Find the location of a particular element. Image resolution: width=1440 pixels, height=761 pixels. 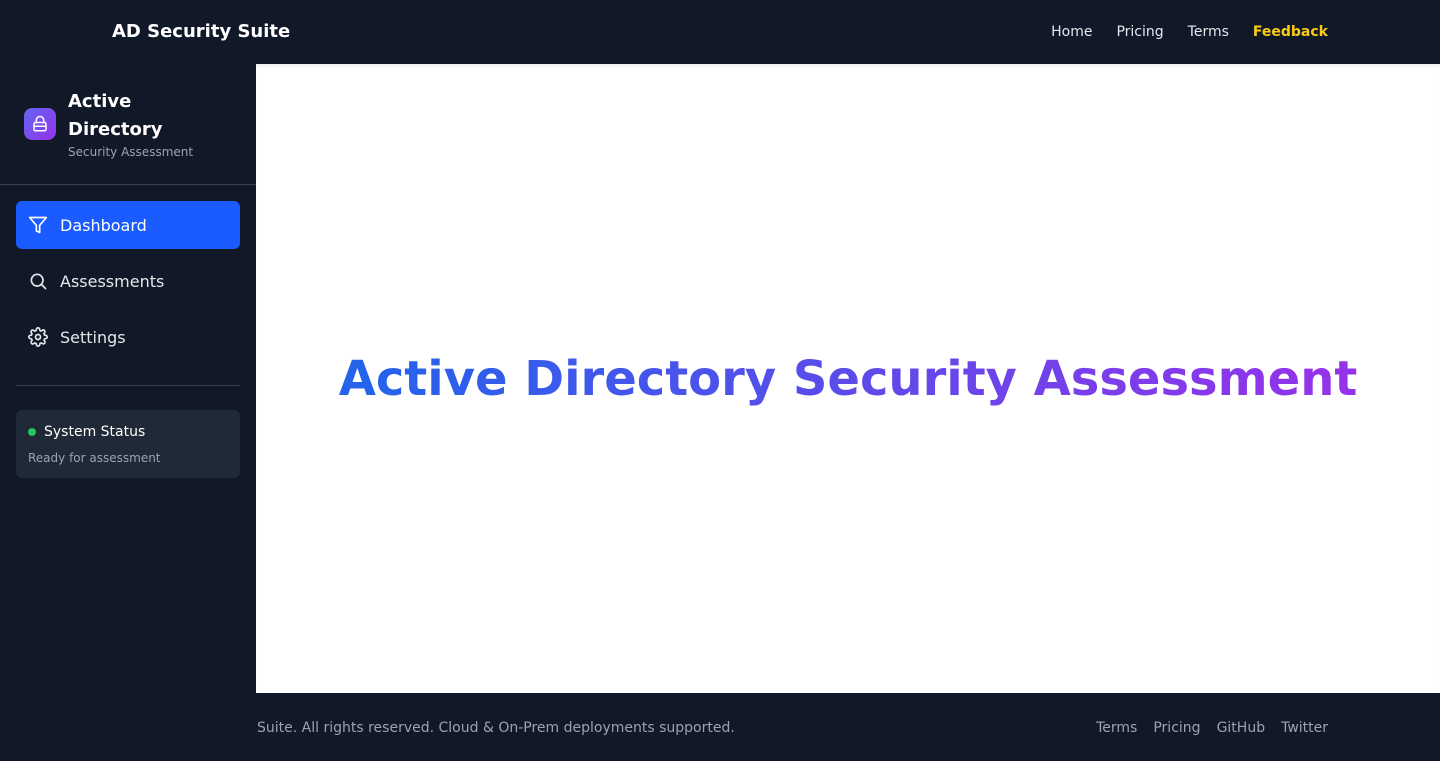

nav-terms-link: Terms is located at coordinates (1208, 32).